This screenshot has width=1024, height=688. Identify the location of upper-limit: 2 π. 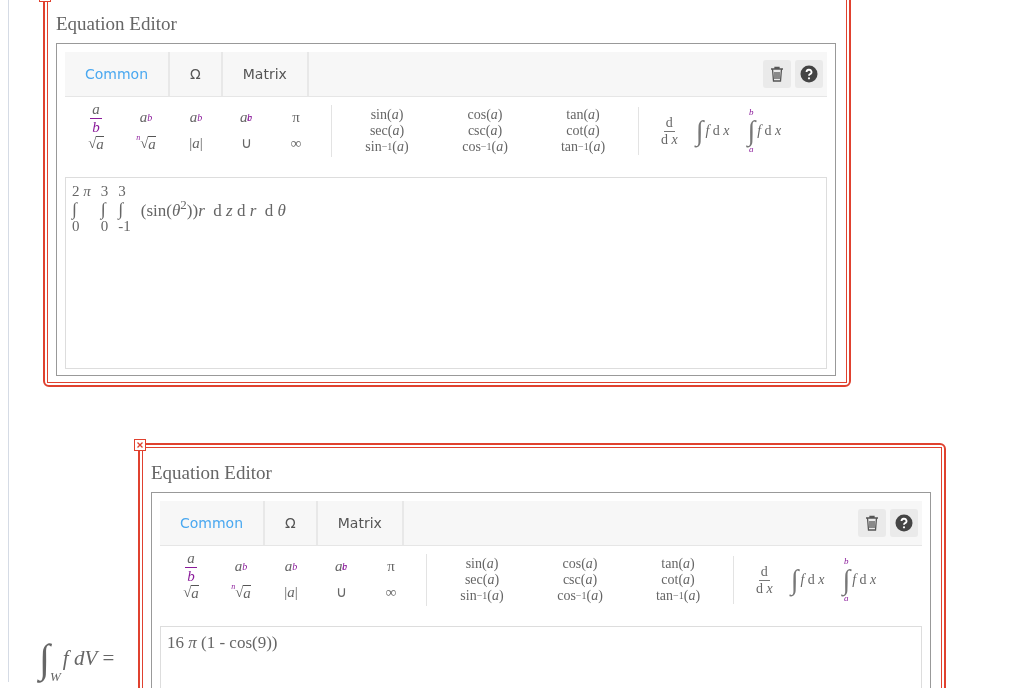
(81, 192).